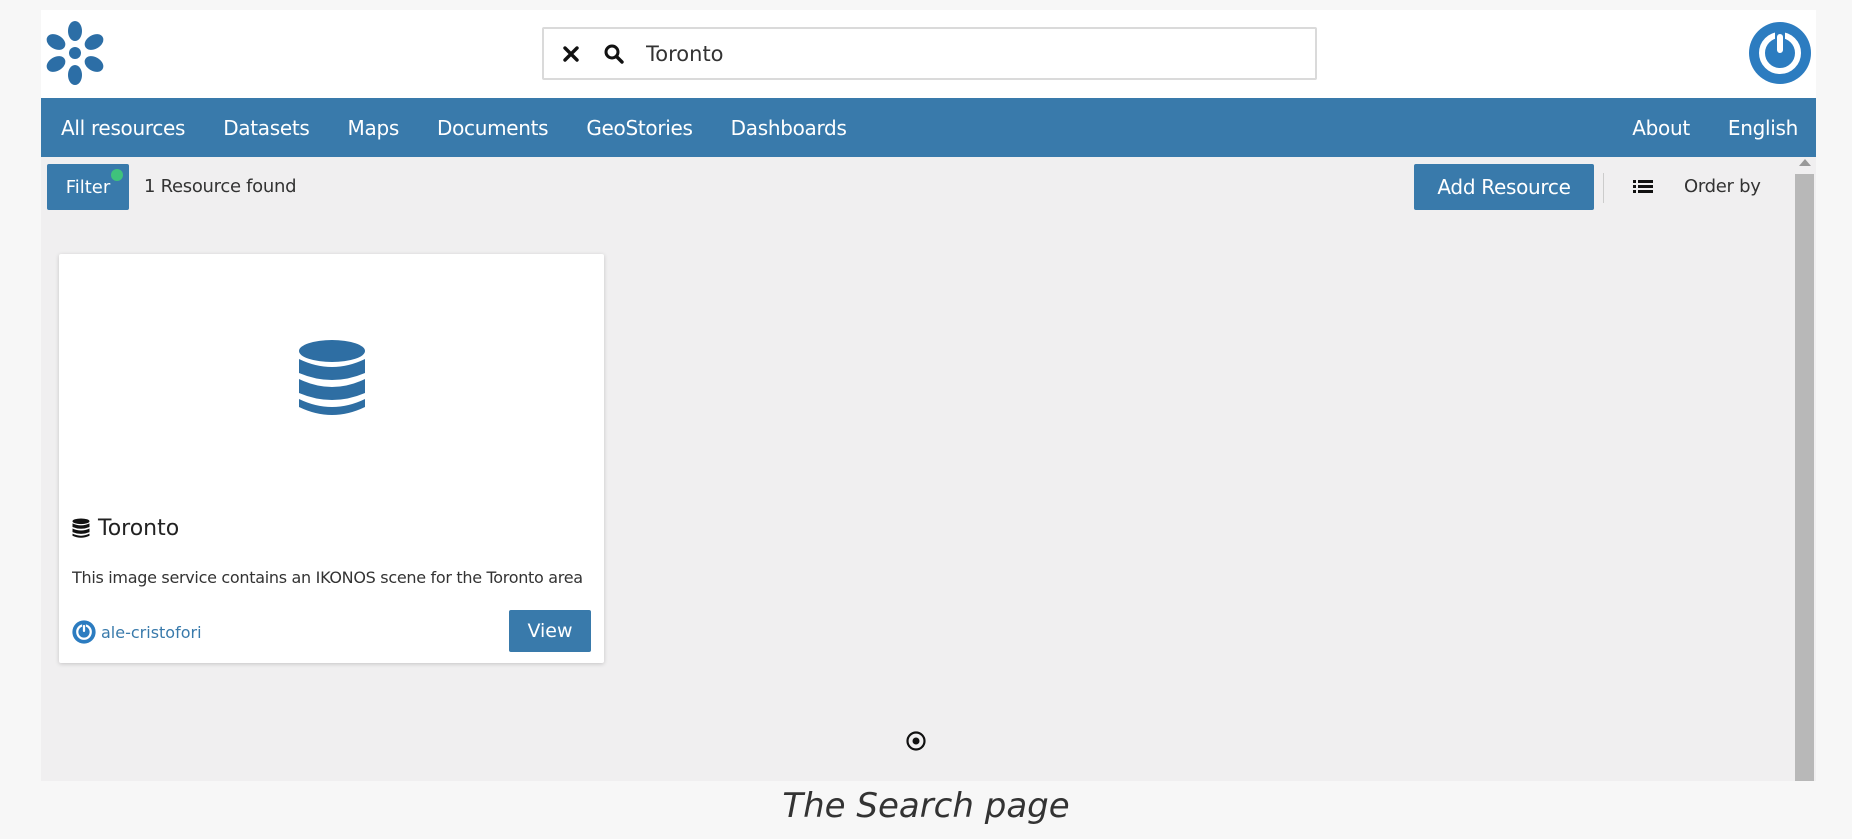  Describe the element at coordinates (1762, 128) in the screenshot. I see `nav-language: English` at that location.